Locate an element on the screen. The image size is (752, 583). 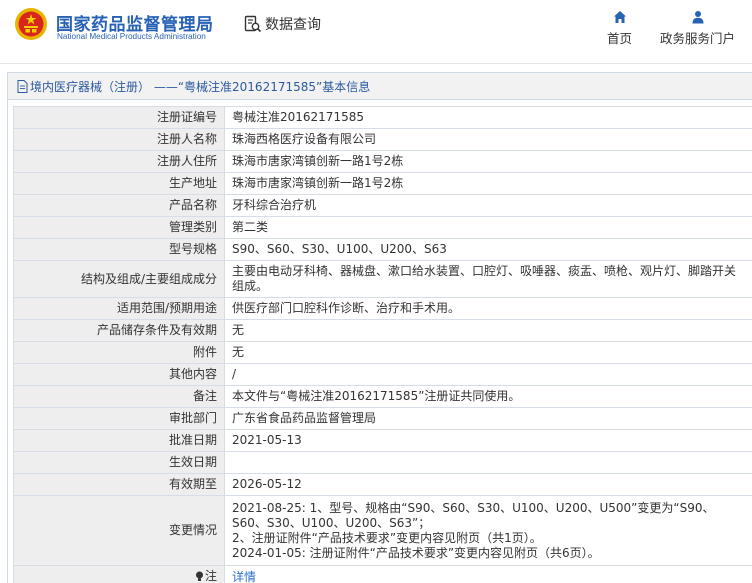
field-value is located at coordinates (488, 462).